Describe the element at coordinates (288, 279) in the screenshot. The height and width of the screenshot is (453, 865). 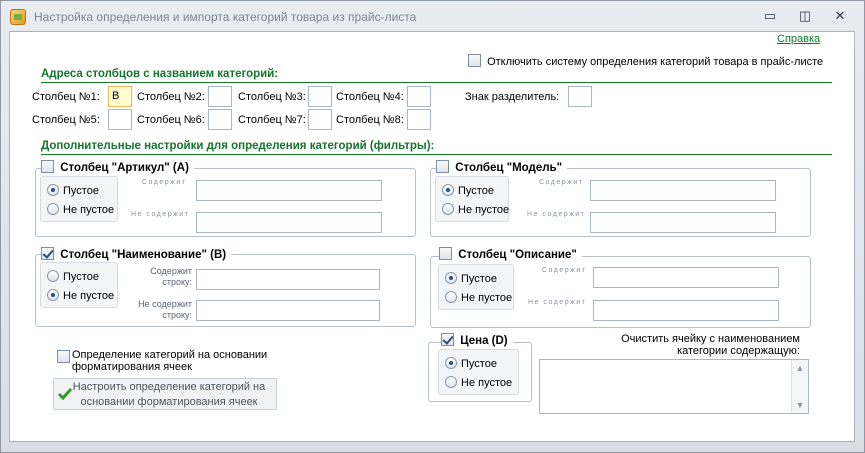
I see `name-contains-input` at that location.